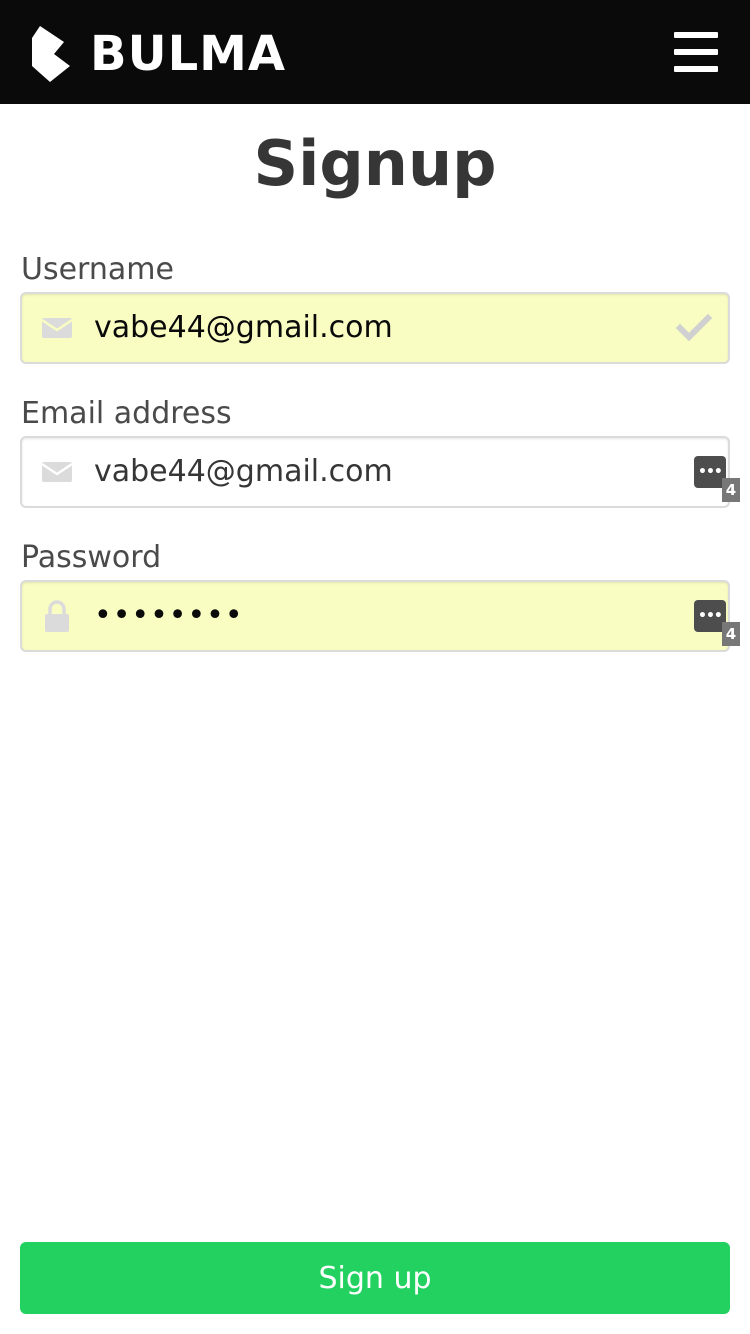 This screenshot has width=750, height=1334. I want to click on username-field, so click(375, 328).